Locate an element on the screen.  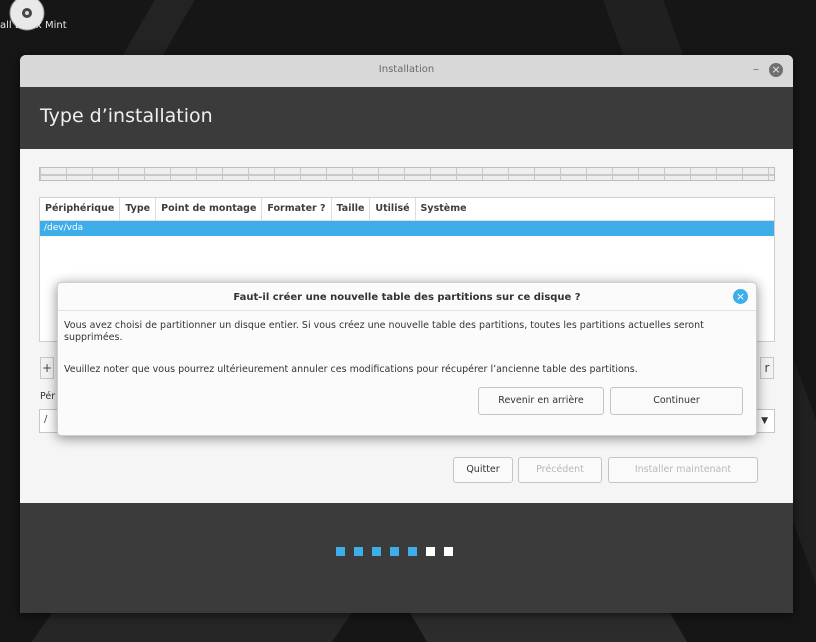
close-button: × is located at coordinates (776, 70).